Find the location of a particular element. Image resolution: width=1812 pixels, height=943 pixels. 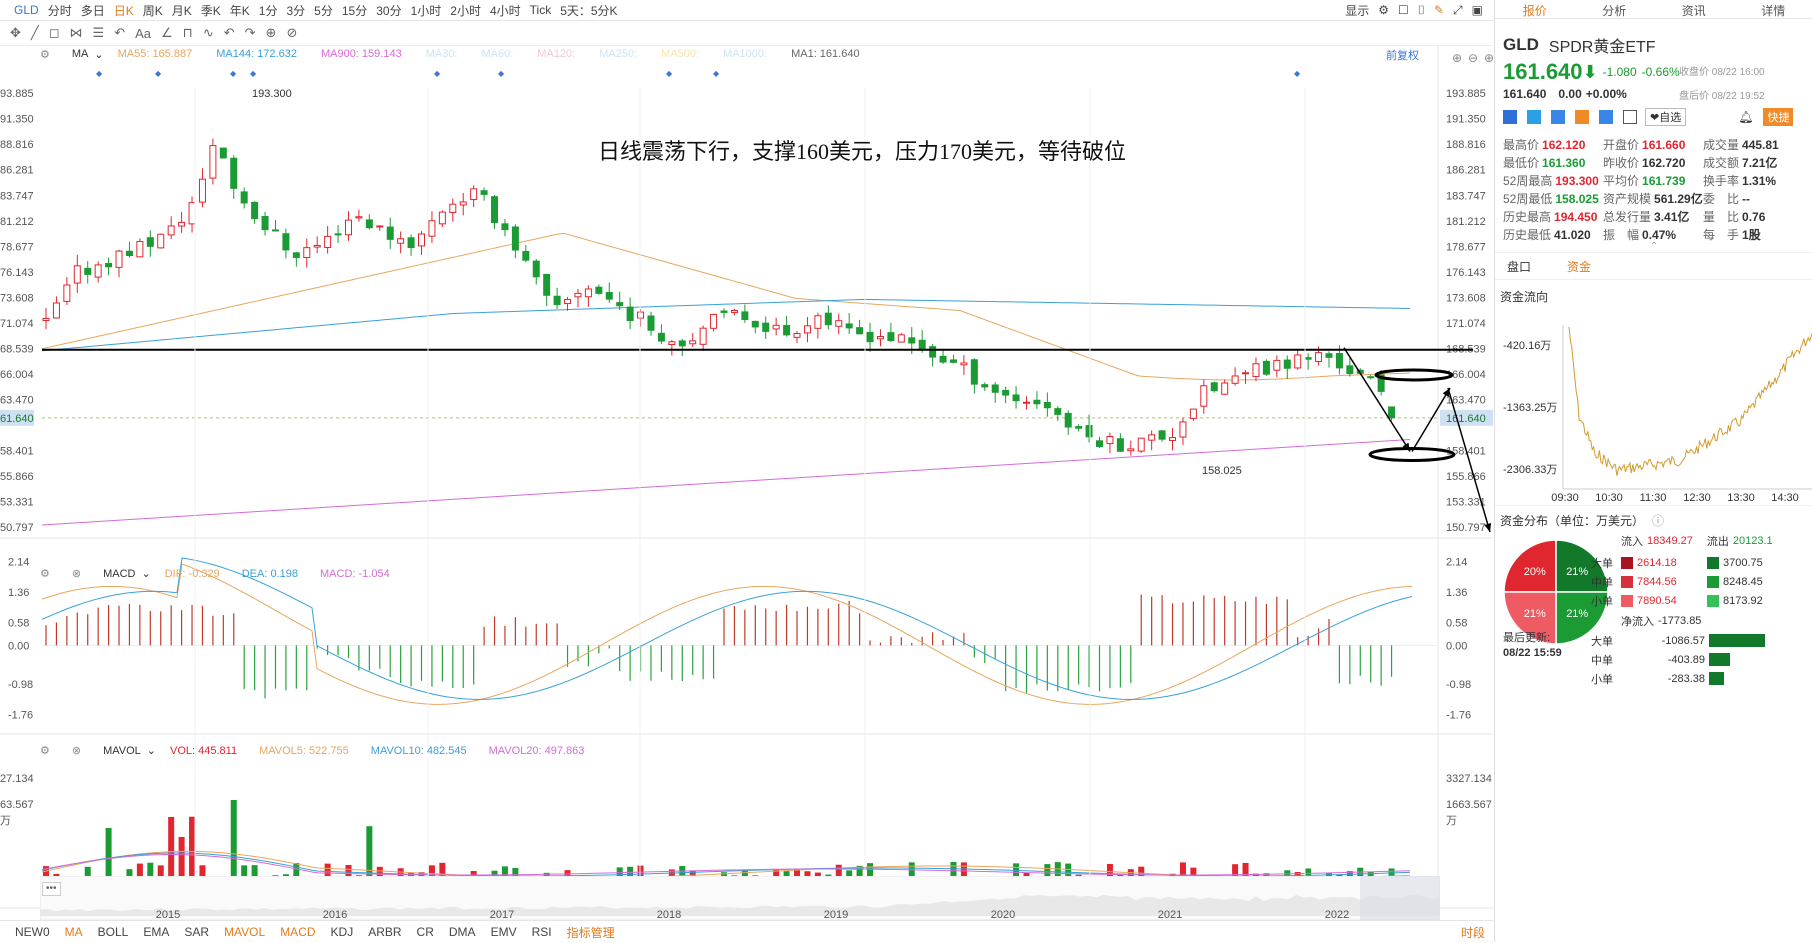

trend-arrow-down is located at coordinates (1377, 400).